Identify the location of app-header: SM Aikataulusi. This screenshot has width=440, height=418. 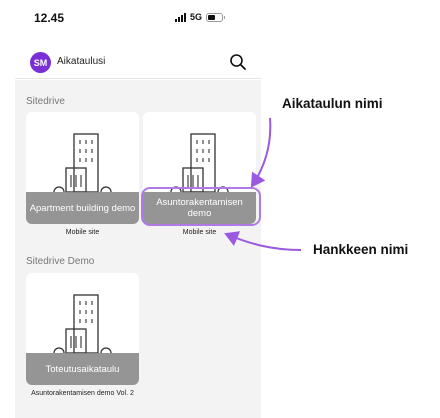
(138, 61).